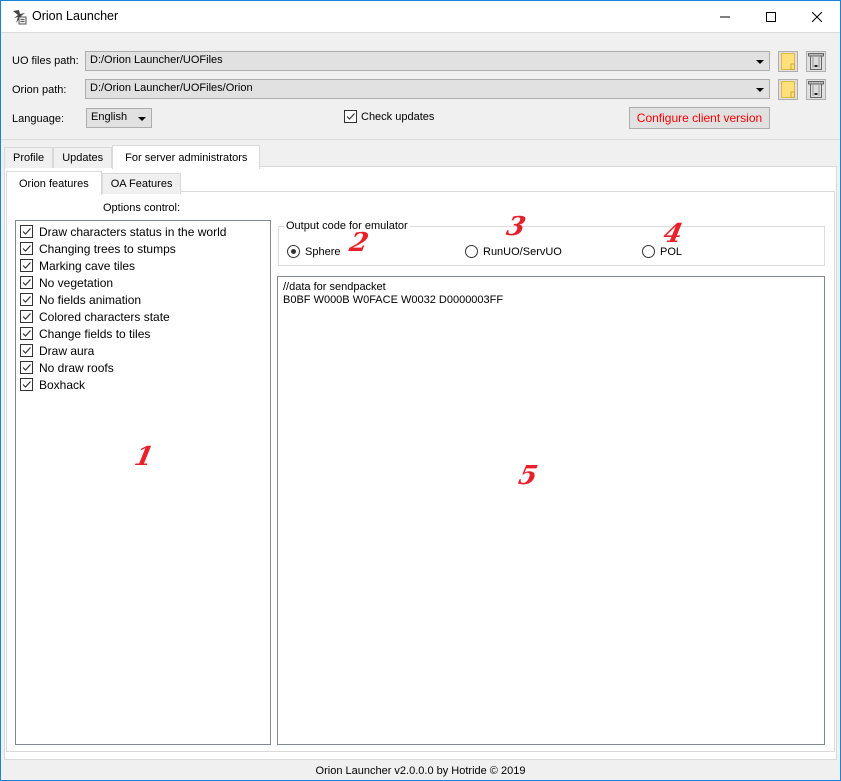  I want to click on option-marking-cave-tiles: Marking cave tiles, so click(143, 265).